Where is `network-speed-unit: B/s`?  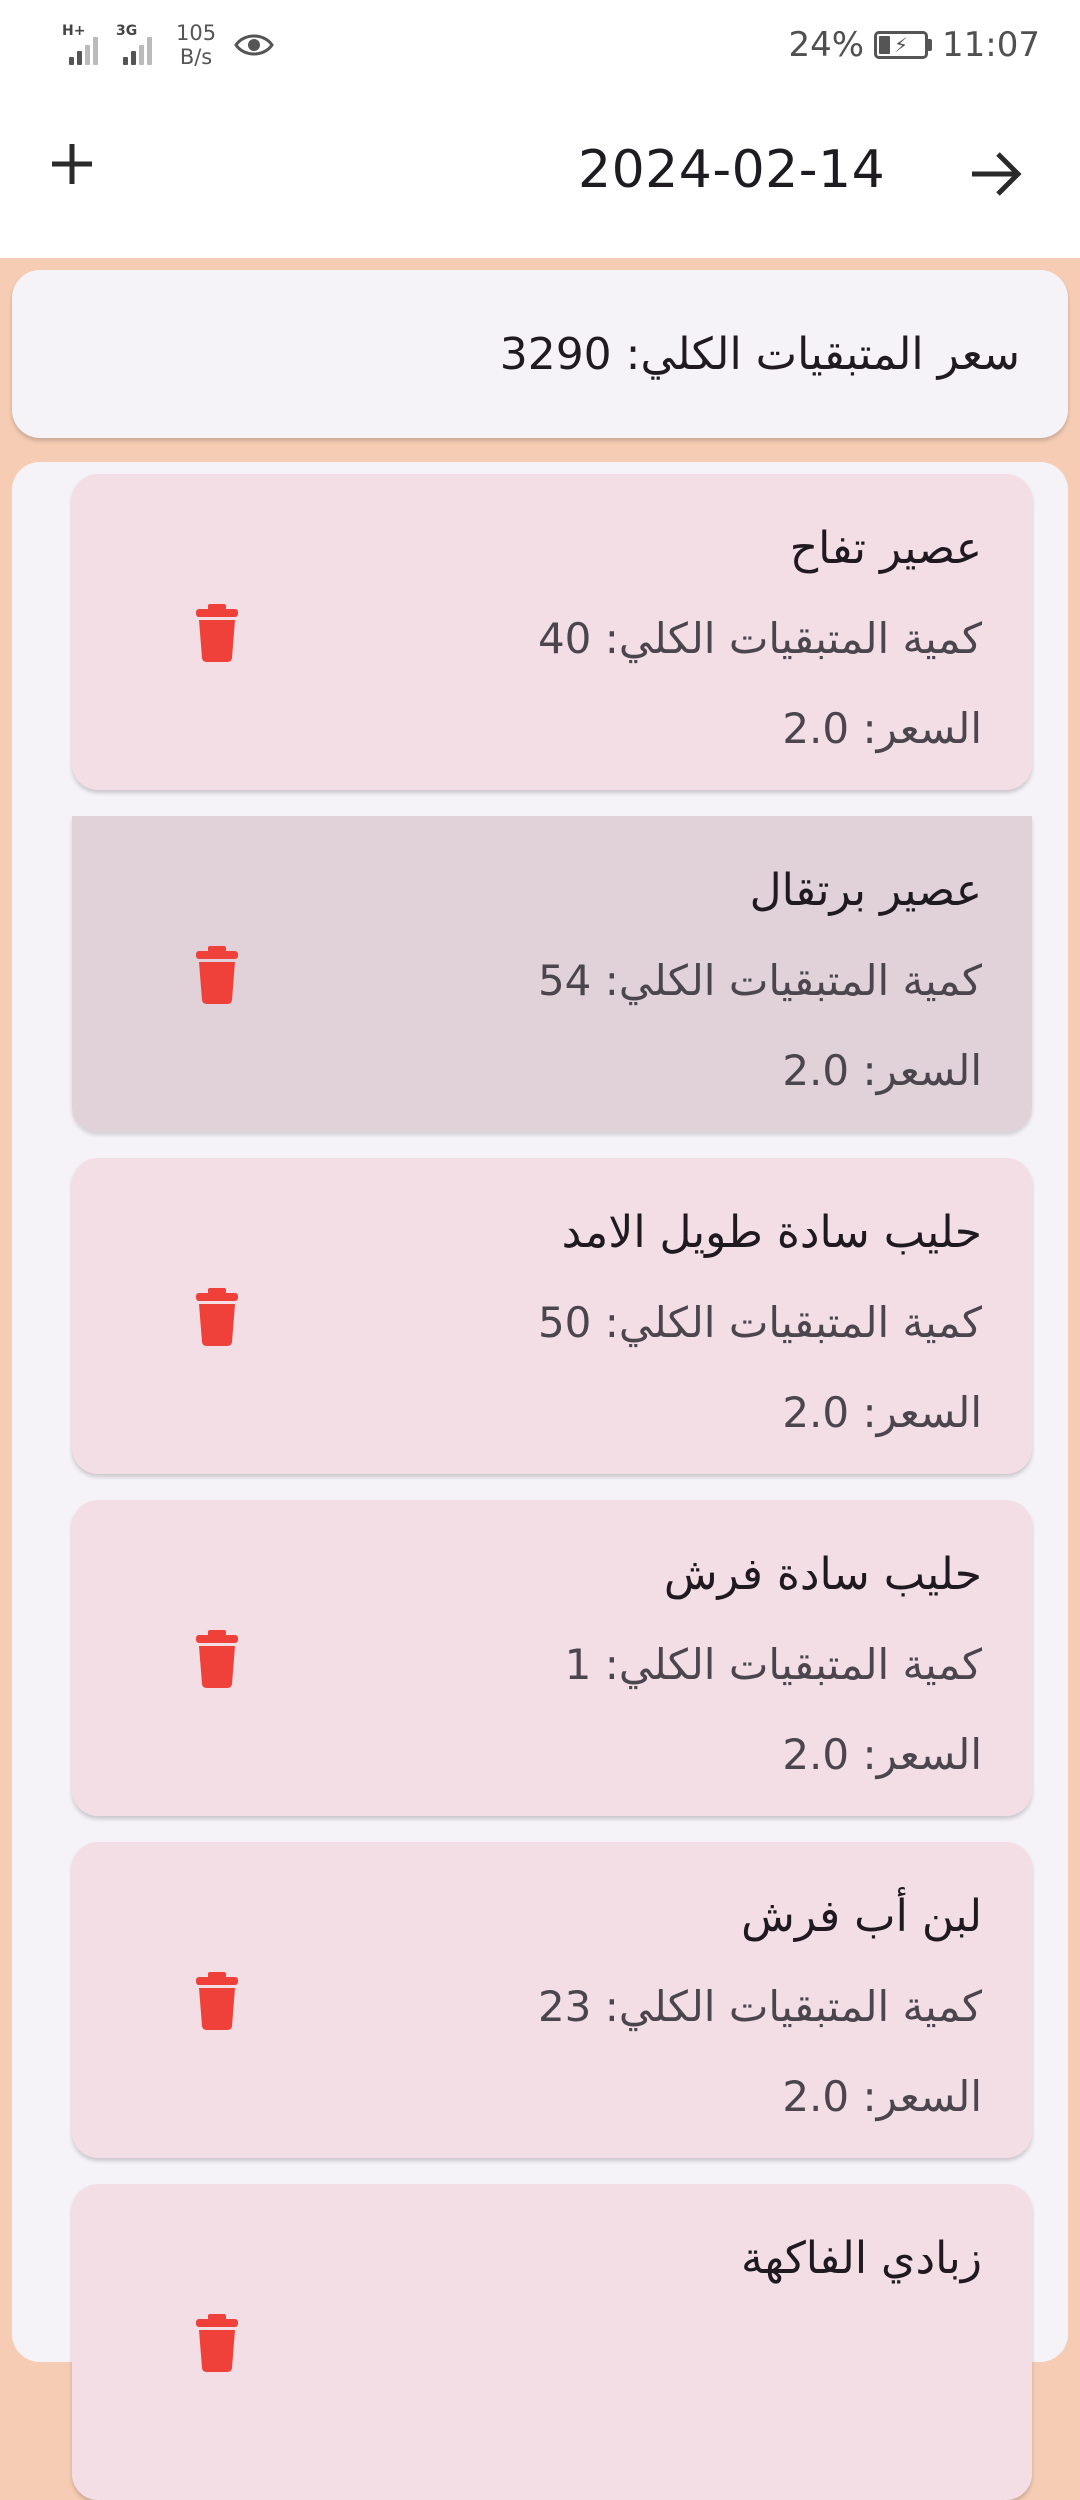 network-speed-unit: B/s is located at coordinates (196, 57).